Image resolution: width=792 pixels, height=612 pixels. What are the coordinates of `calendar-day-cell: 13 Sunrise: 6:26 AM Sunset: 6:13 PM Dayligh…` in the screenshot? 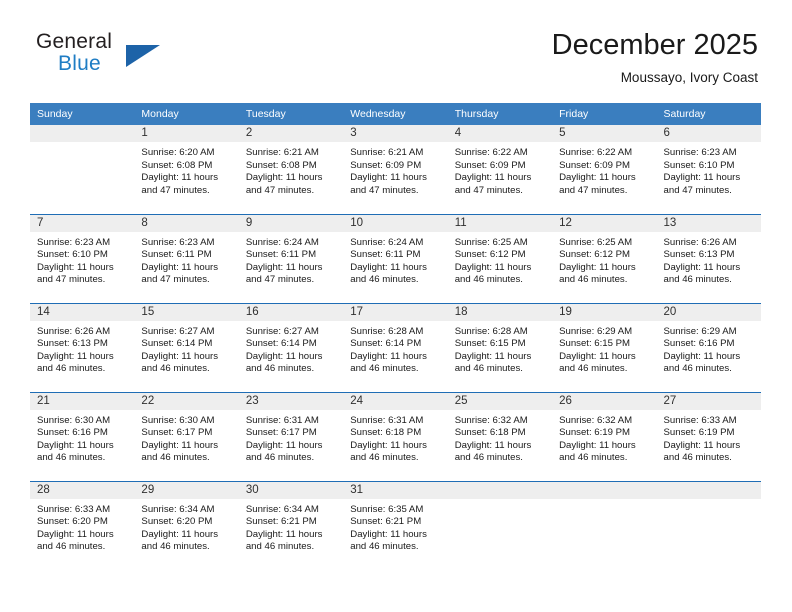 It's located at (708, 258).